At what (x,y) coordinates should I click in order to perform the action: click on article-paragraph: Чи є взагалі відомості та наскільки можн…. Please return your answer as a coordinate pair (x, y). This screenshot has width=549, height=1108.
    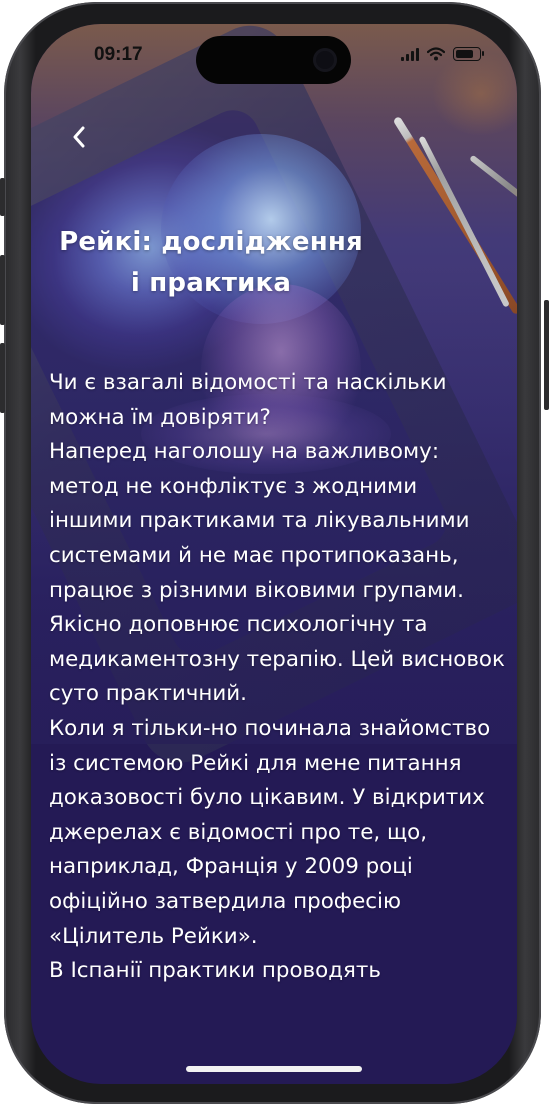
    Looking at the image, I should click on (248, 400).